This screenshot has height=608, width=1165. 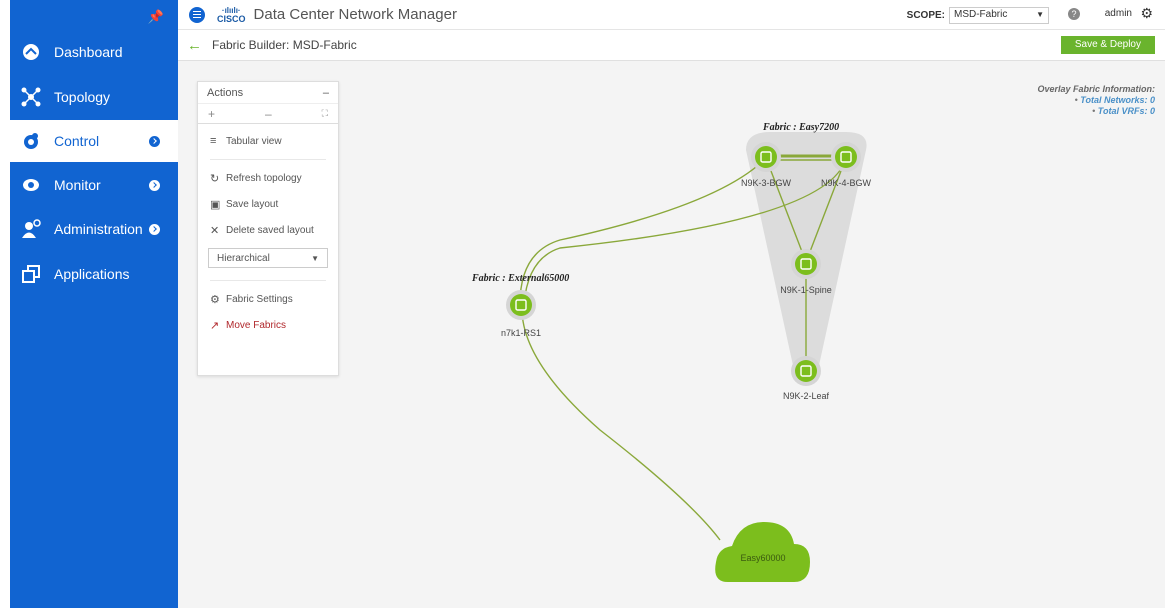 I want to click on actions-header: Actions –, so click(x=268, y=93).